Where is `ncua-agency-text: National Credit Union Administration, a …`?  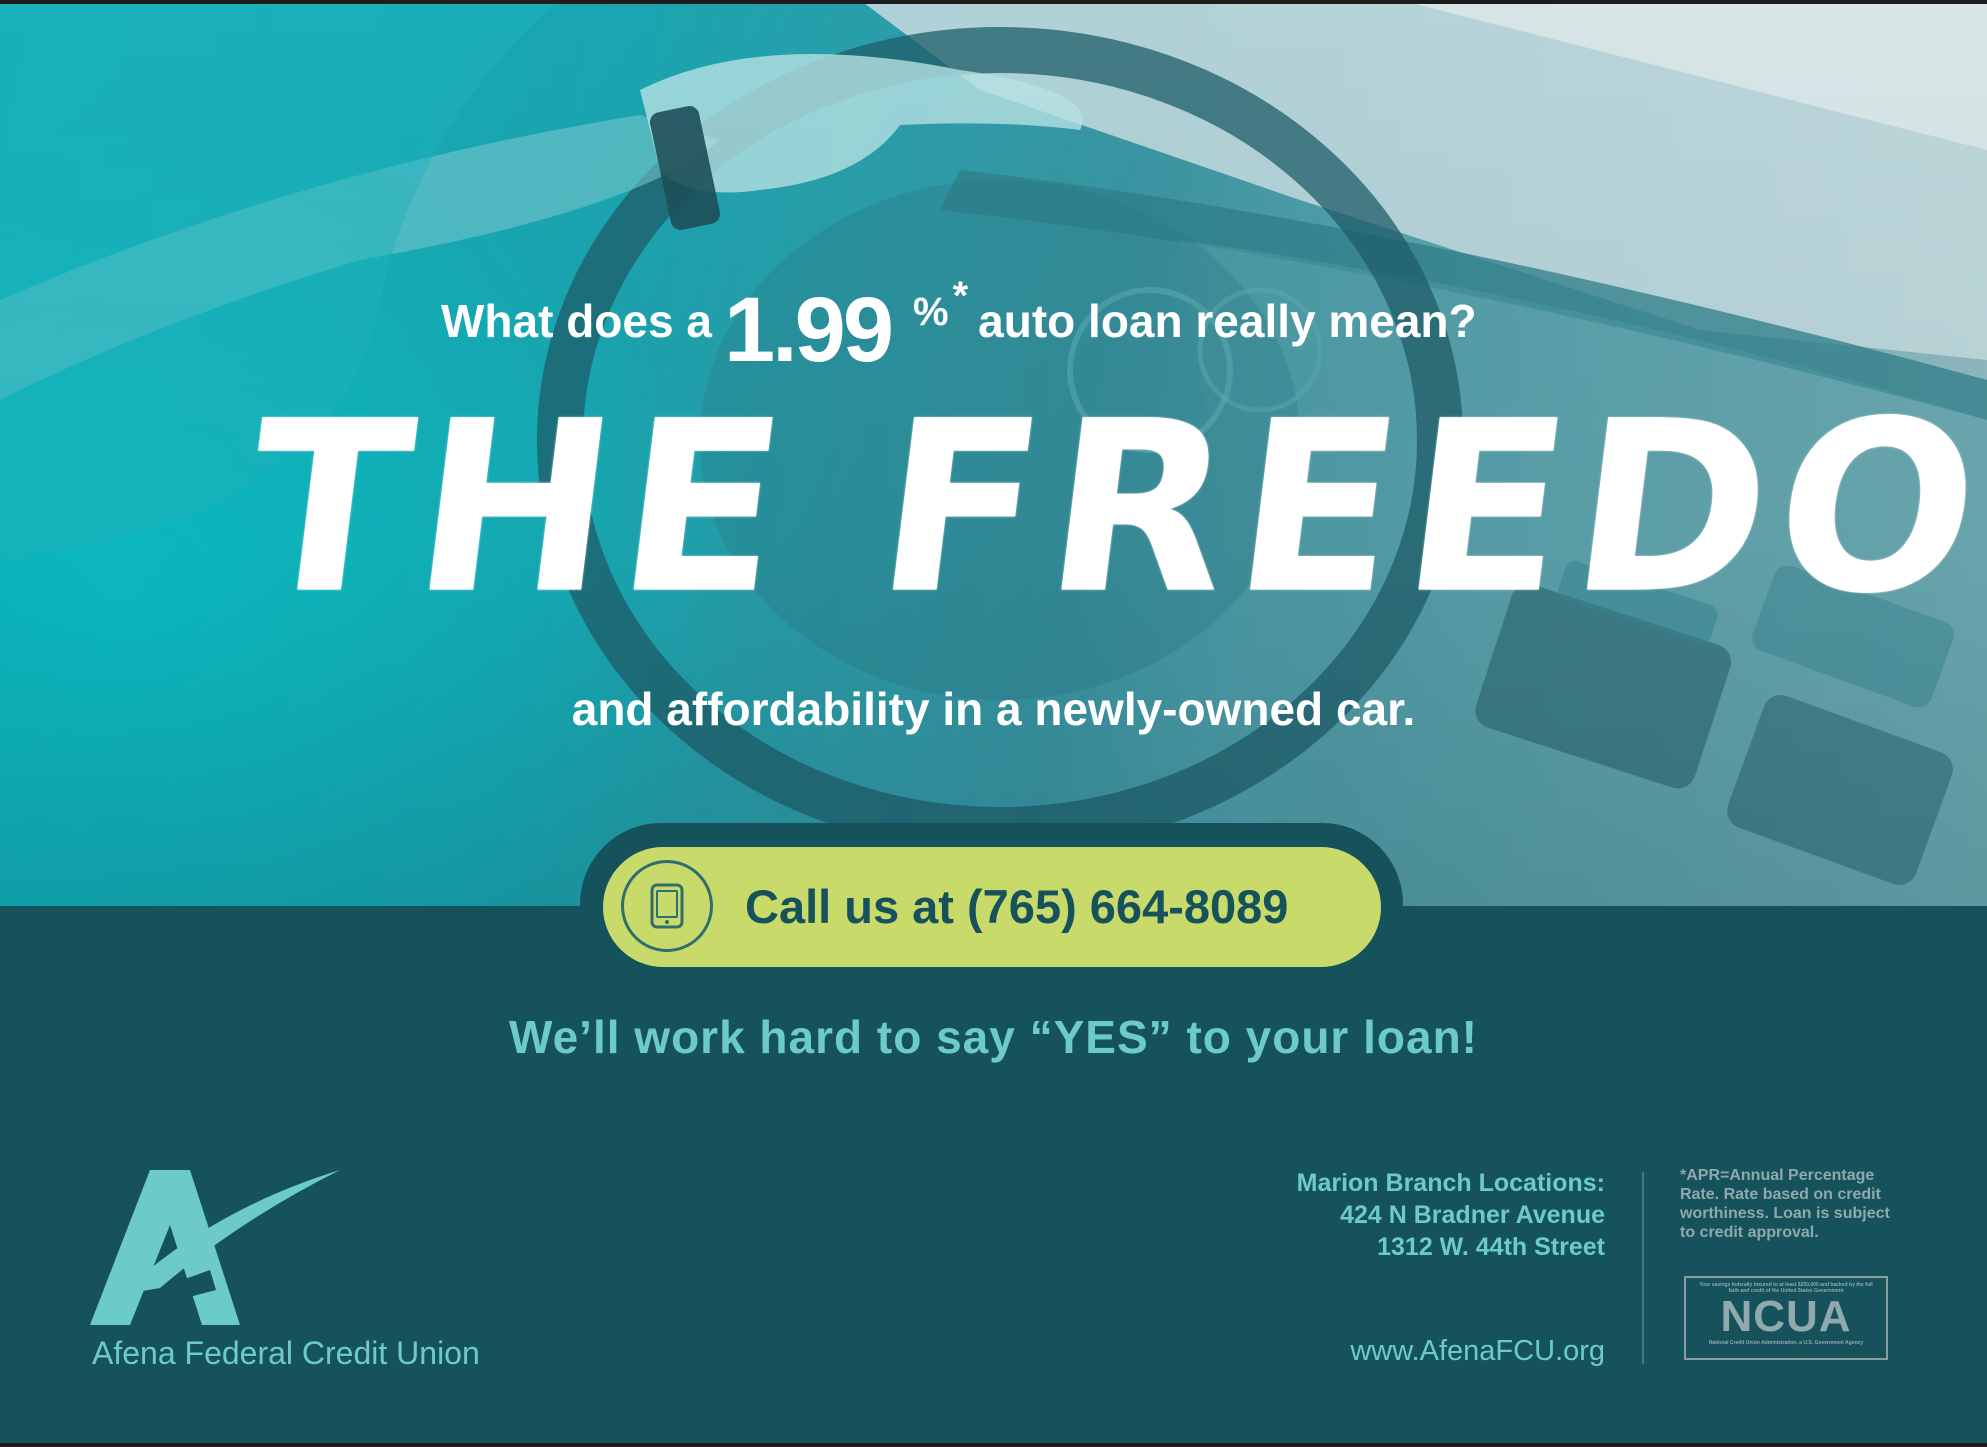
ncua-agency-text: National Credit Union Administration, a … is located at coordinates (1786, 1343).